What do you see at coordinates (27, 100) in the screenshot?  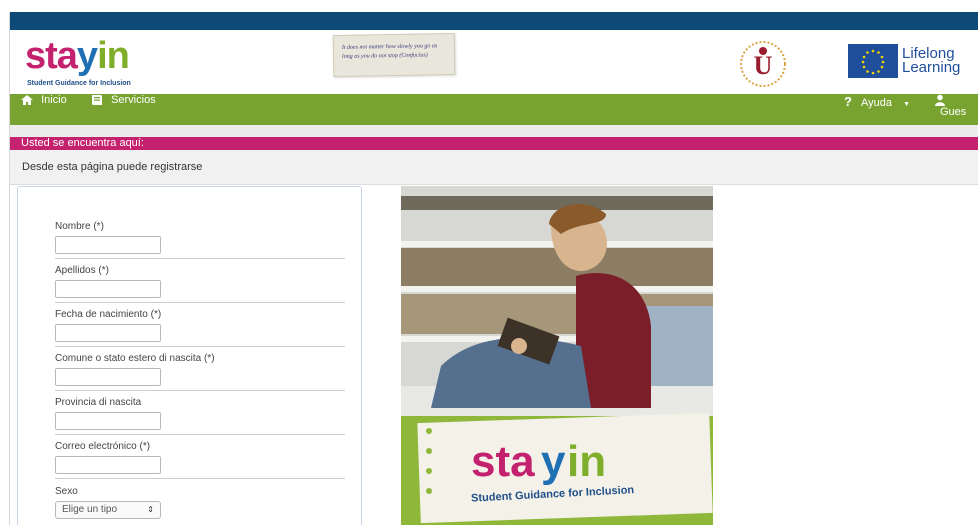 I see `home-icon` at bounding box center [27, 100].